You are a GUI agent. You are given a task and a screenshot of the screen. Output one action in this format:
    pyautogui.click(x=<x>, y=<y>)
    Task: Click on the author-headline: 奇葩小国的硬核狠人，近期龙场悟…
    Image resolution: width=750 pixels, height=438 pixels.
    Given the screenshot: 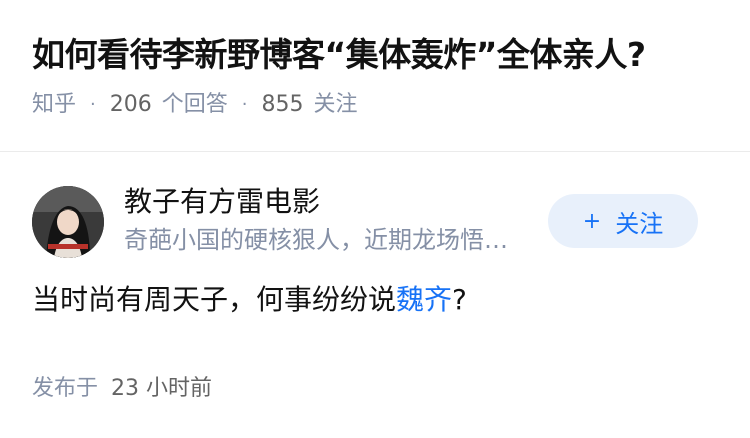 What is the action you would take?
    pyautogui.click(x=316, y=240)
    